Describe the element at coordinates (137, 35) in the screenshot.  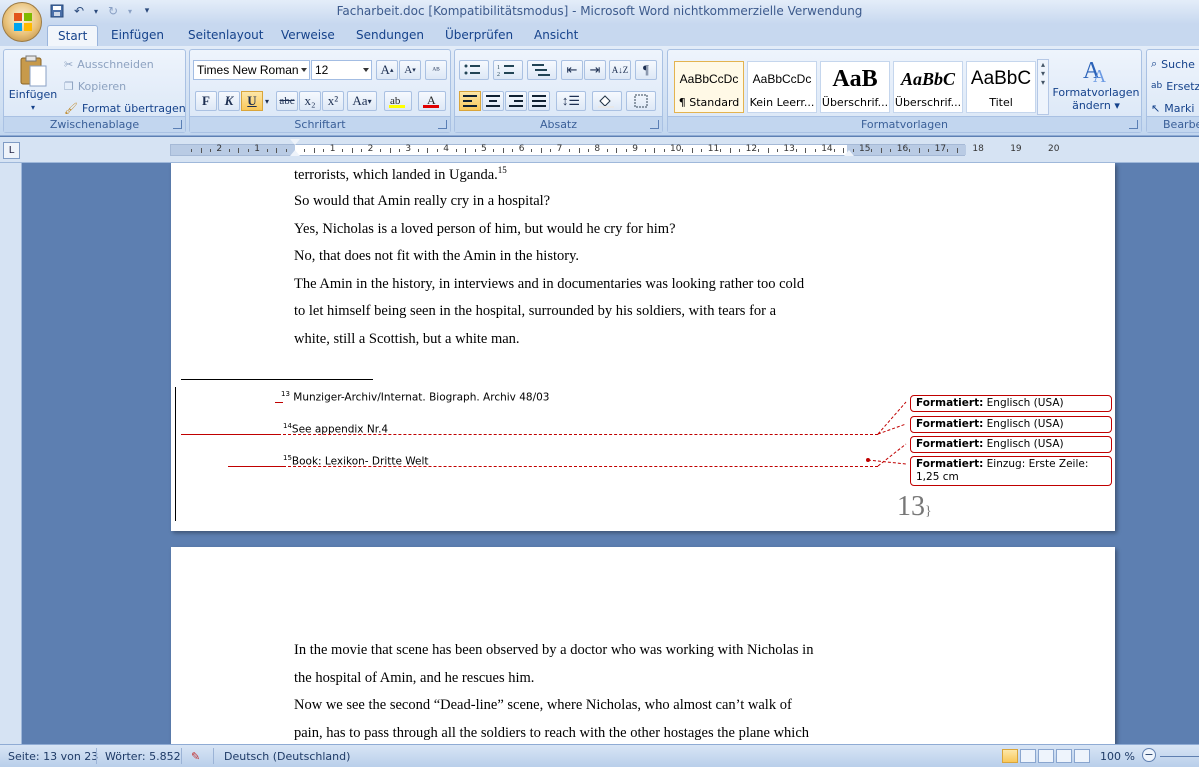
I see `tab-einfuegen: Einfügen` at that location.